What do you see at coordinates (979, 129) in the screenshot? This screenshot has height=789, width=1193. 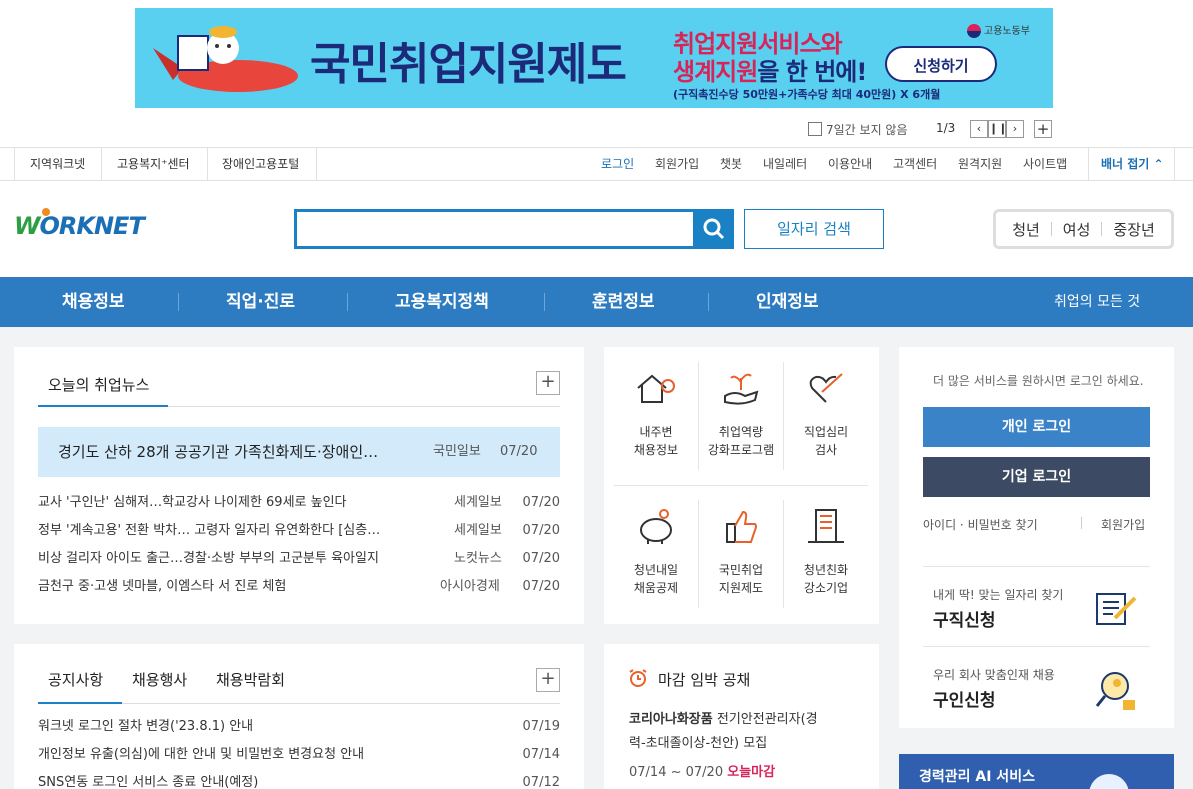 I see `prev-icon: ‹` at bounding box center [979, 129].